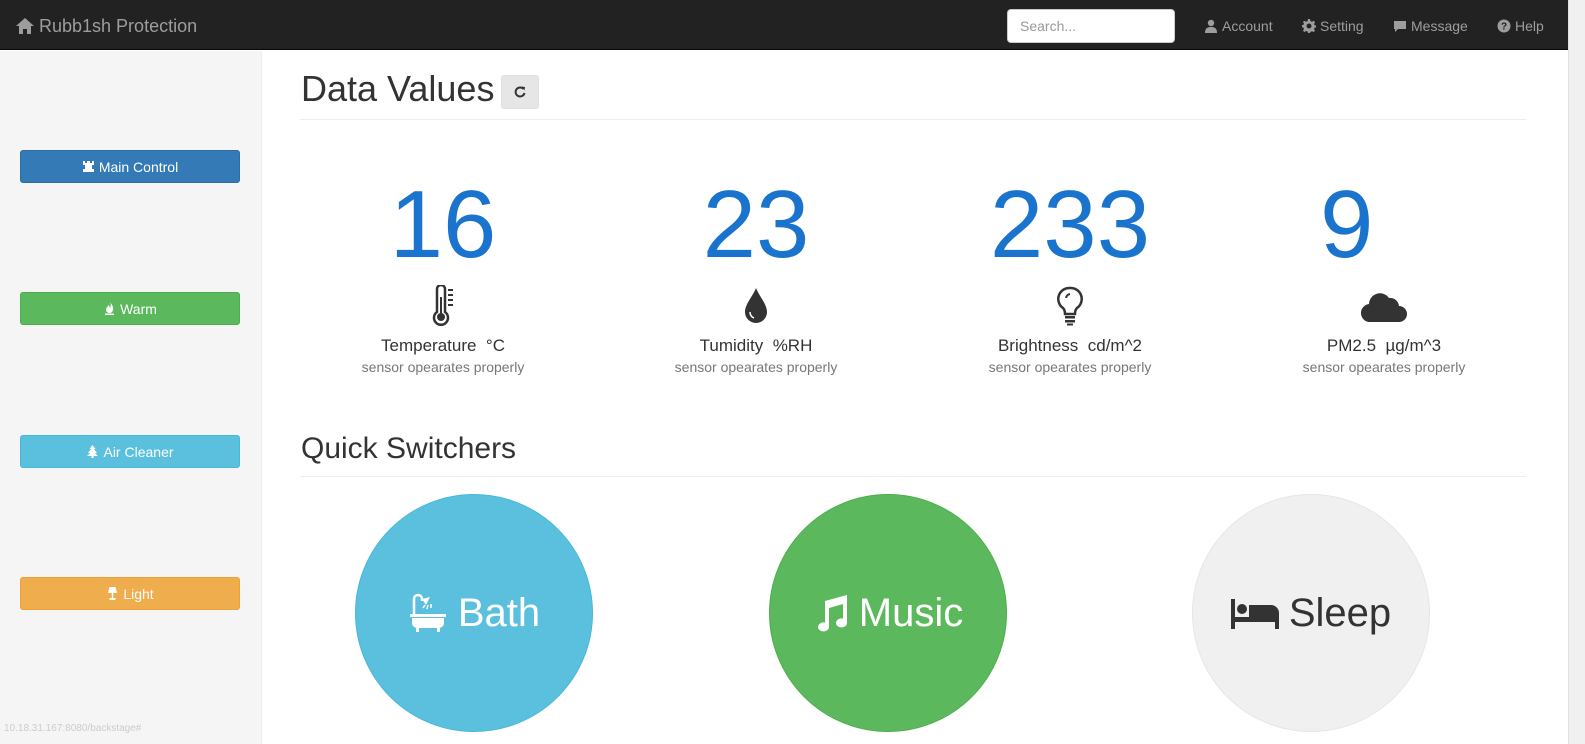  What do you see at coordinates (409, 448) in the screenshot?
I see `quick-switchers-title: Quick Switchers` at bounding box center [409, 448].